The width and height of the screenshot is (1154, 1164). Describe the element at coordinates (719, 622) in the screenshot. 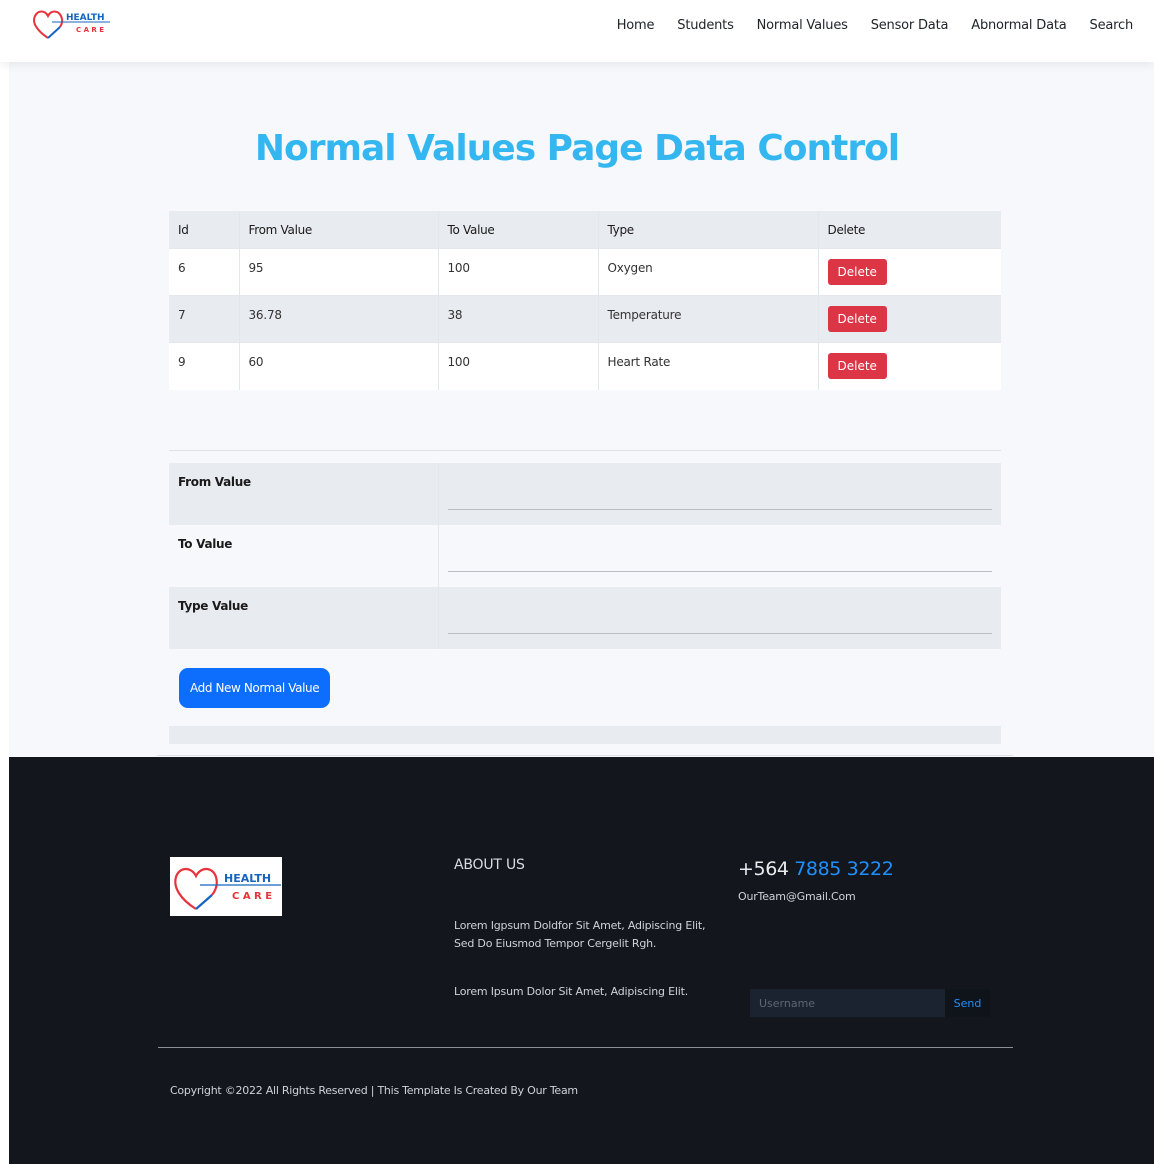

I see `type-value-input` at that location.